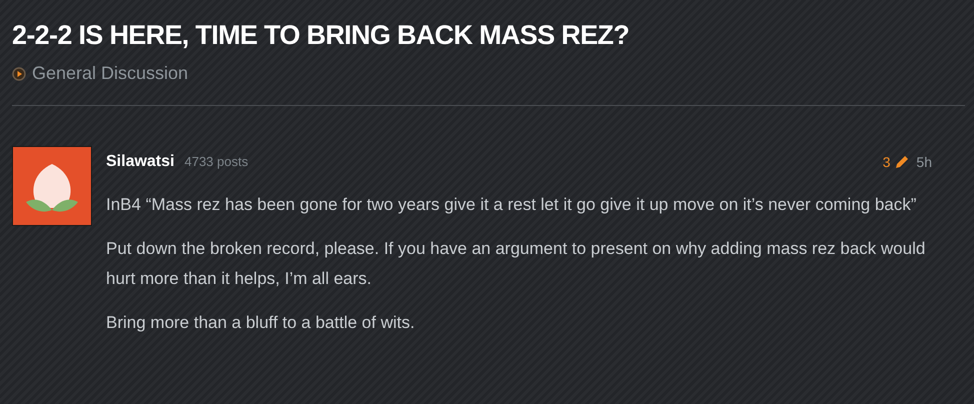  I want to click on play-icon, so click(19, 73).